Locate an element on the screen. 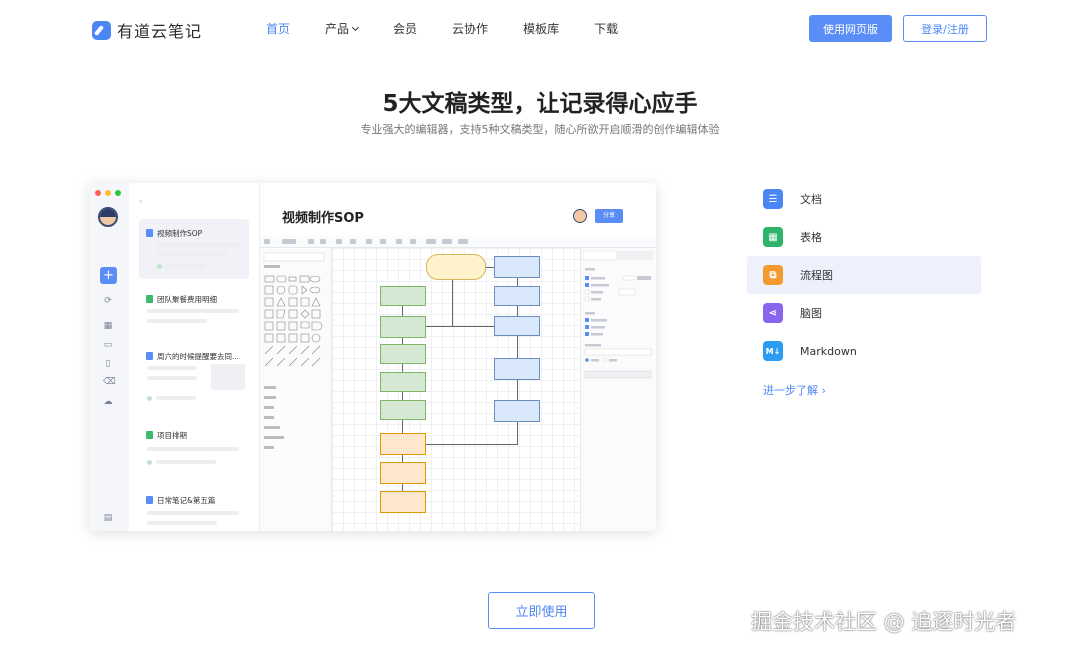  editor-toolbar is located at coordinates (458, 242).